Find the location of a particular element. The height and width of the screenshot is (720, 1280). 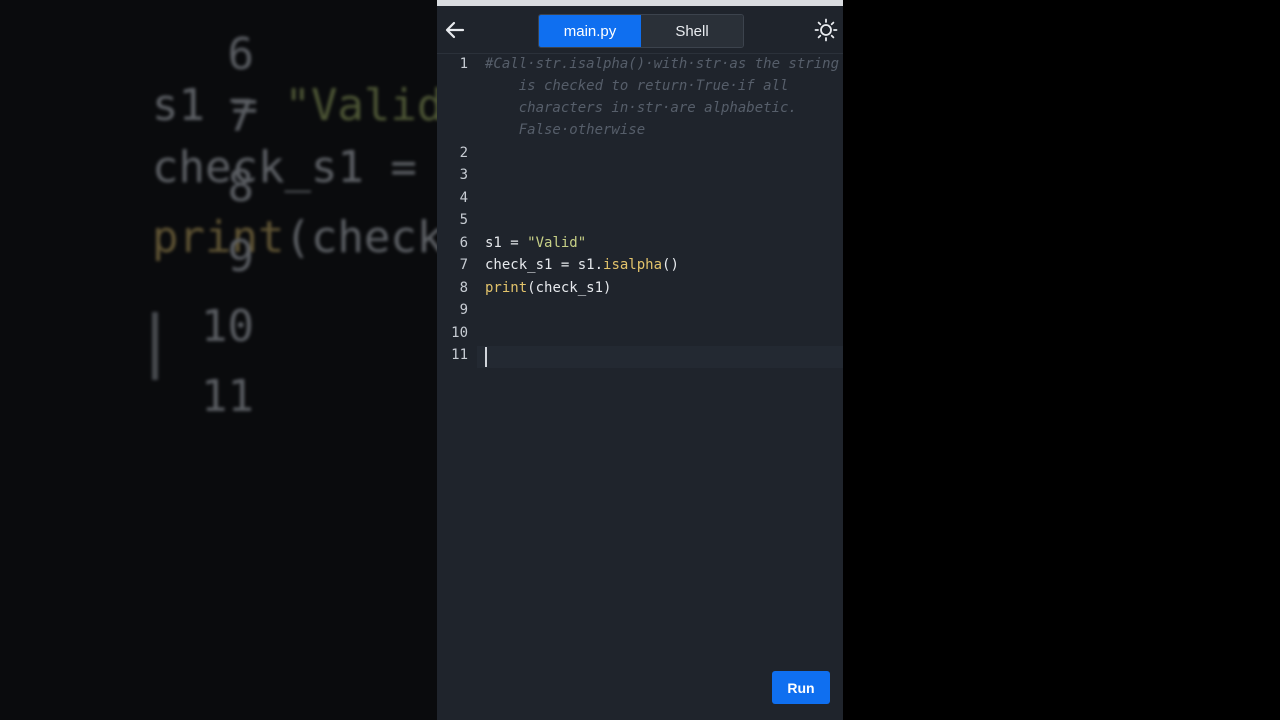

file-tabs: main.py Shell is located at coordinates (641, 31).